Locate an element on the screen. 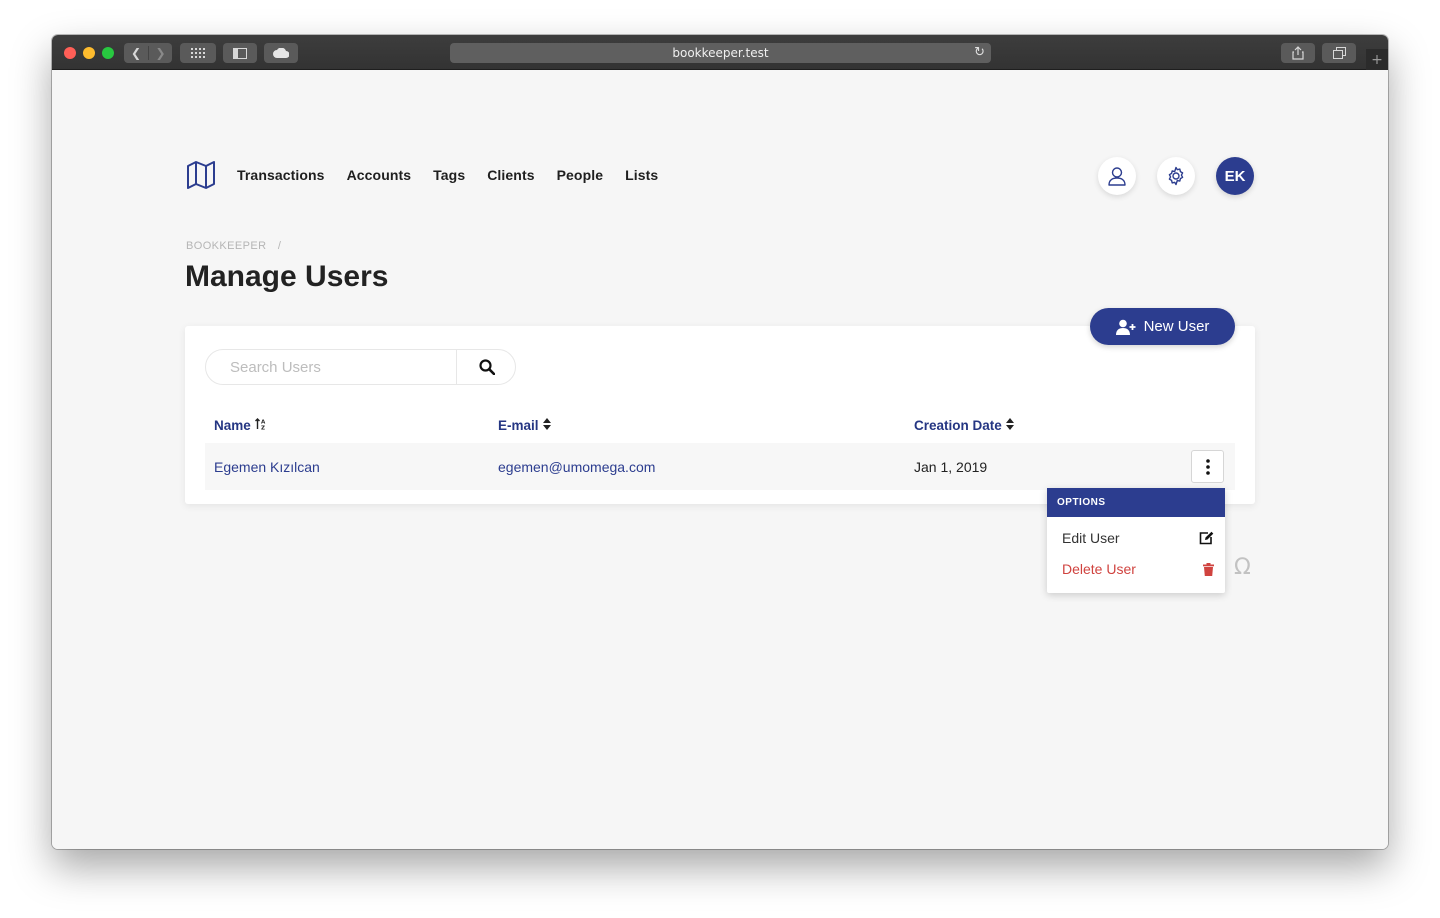 This screenshot has height=918, width=1440. column-header-name: Name AZ is located at coordinates (240, 425).